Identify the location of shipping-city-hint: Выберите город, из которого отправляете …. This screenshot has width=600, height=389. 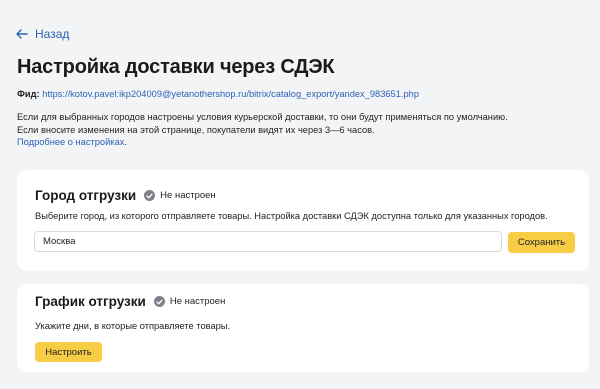
(291, 216).